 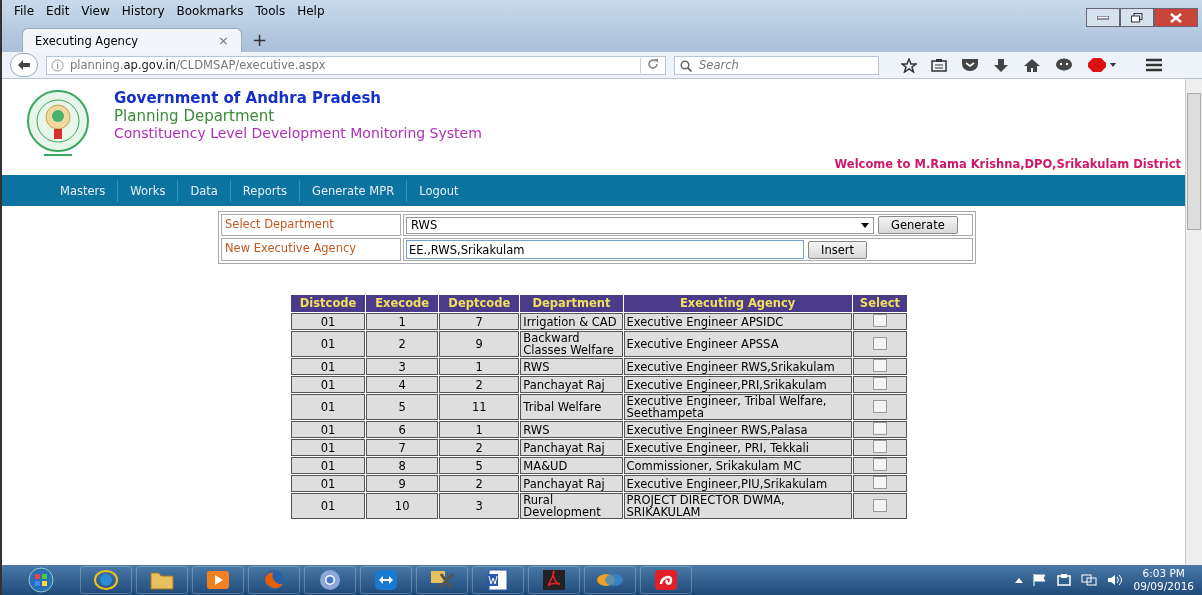 I want to click on department-dropdown: RWS, so click(x=640, y=225).